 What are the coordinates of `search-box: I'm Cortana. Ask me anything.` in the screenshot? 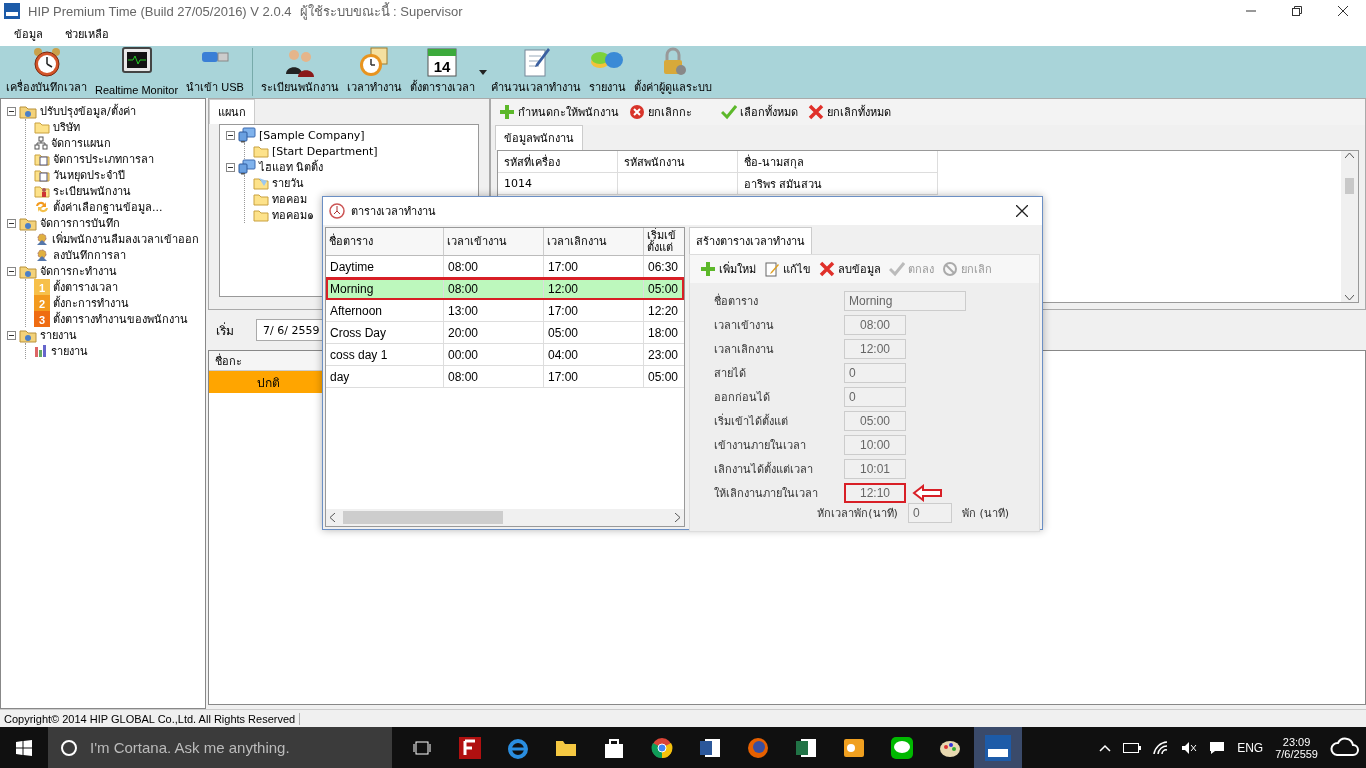 It's located at (220, 747).